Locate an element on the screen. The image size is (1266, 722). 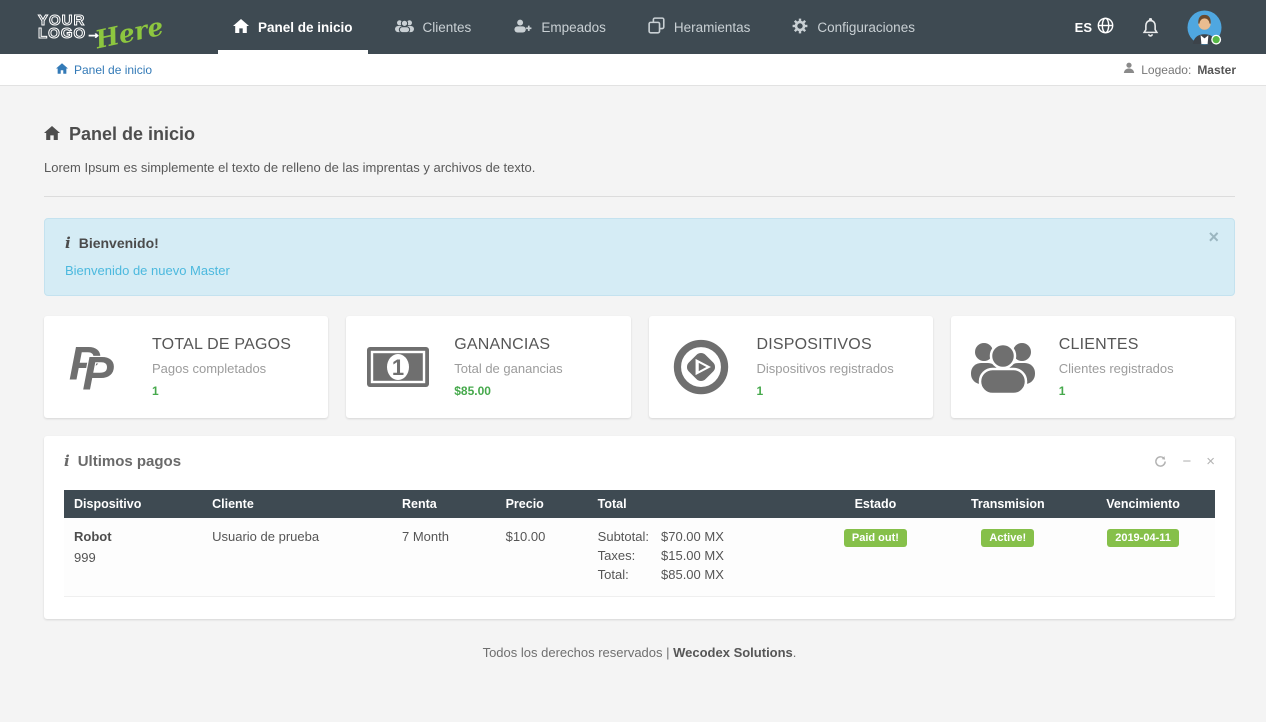
col-transmision: Transmision is located at coordinates (1008, 504).